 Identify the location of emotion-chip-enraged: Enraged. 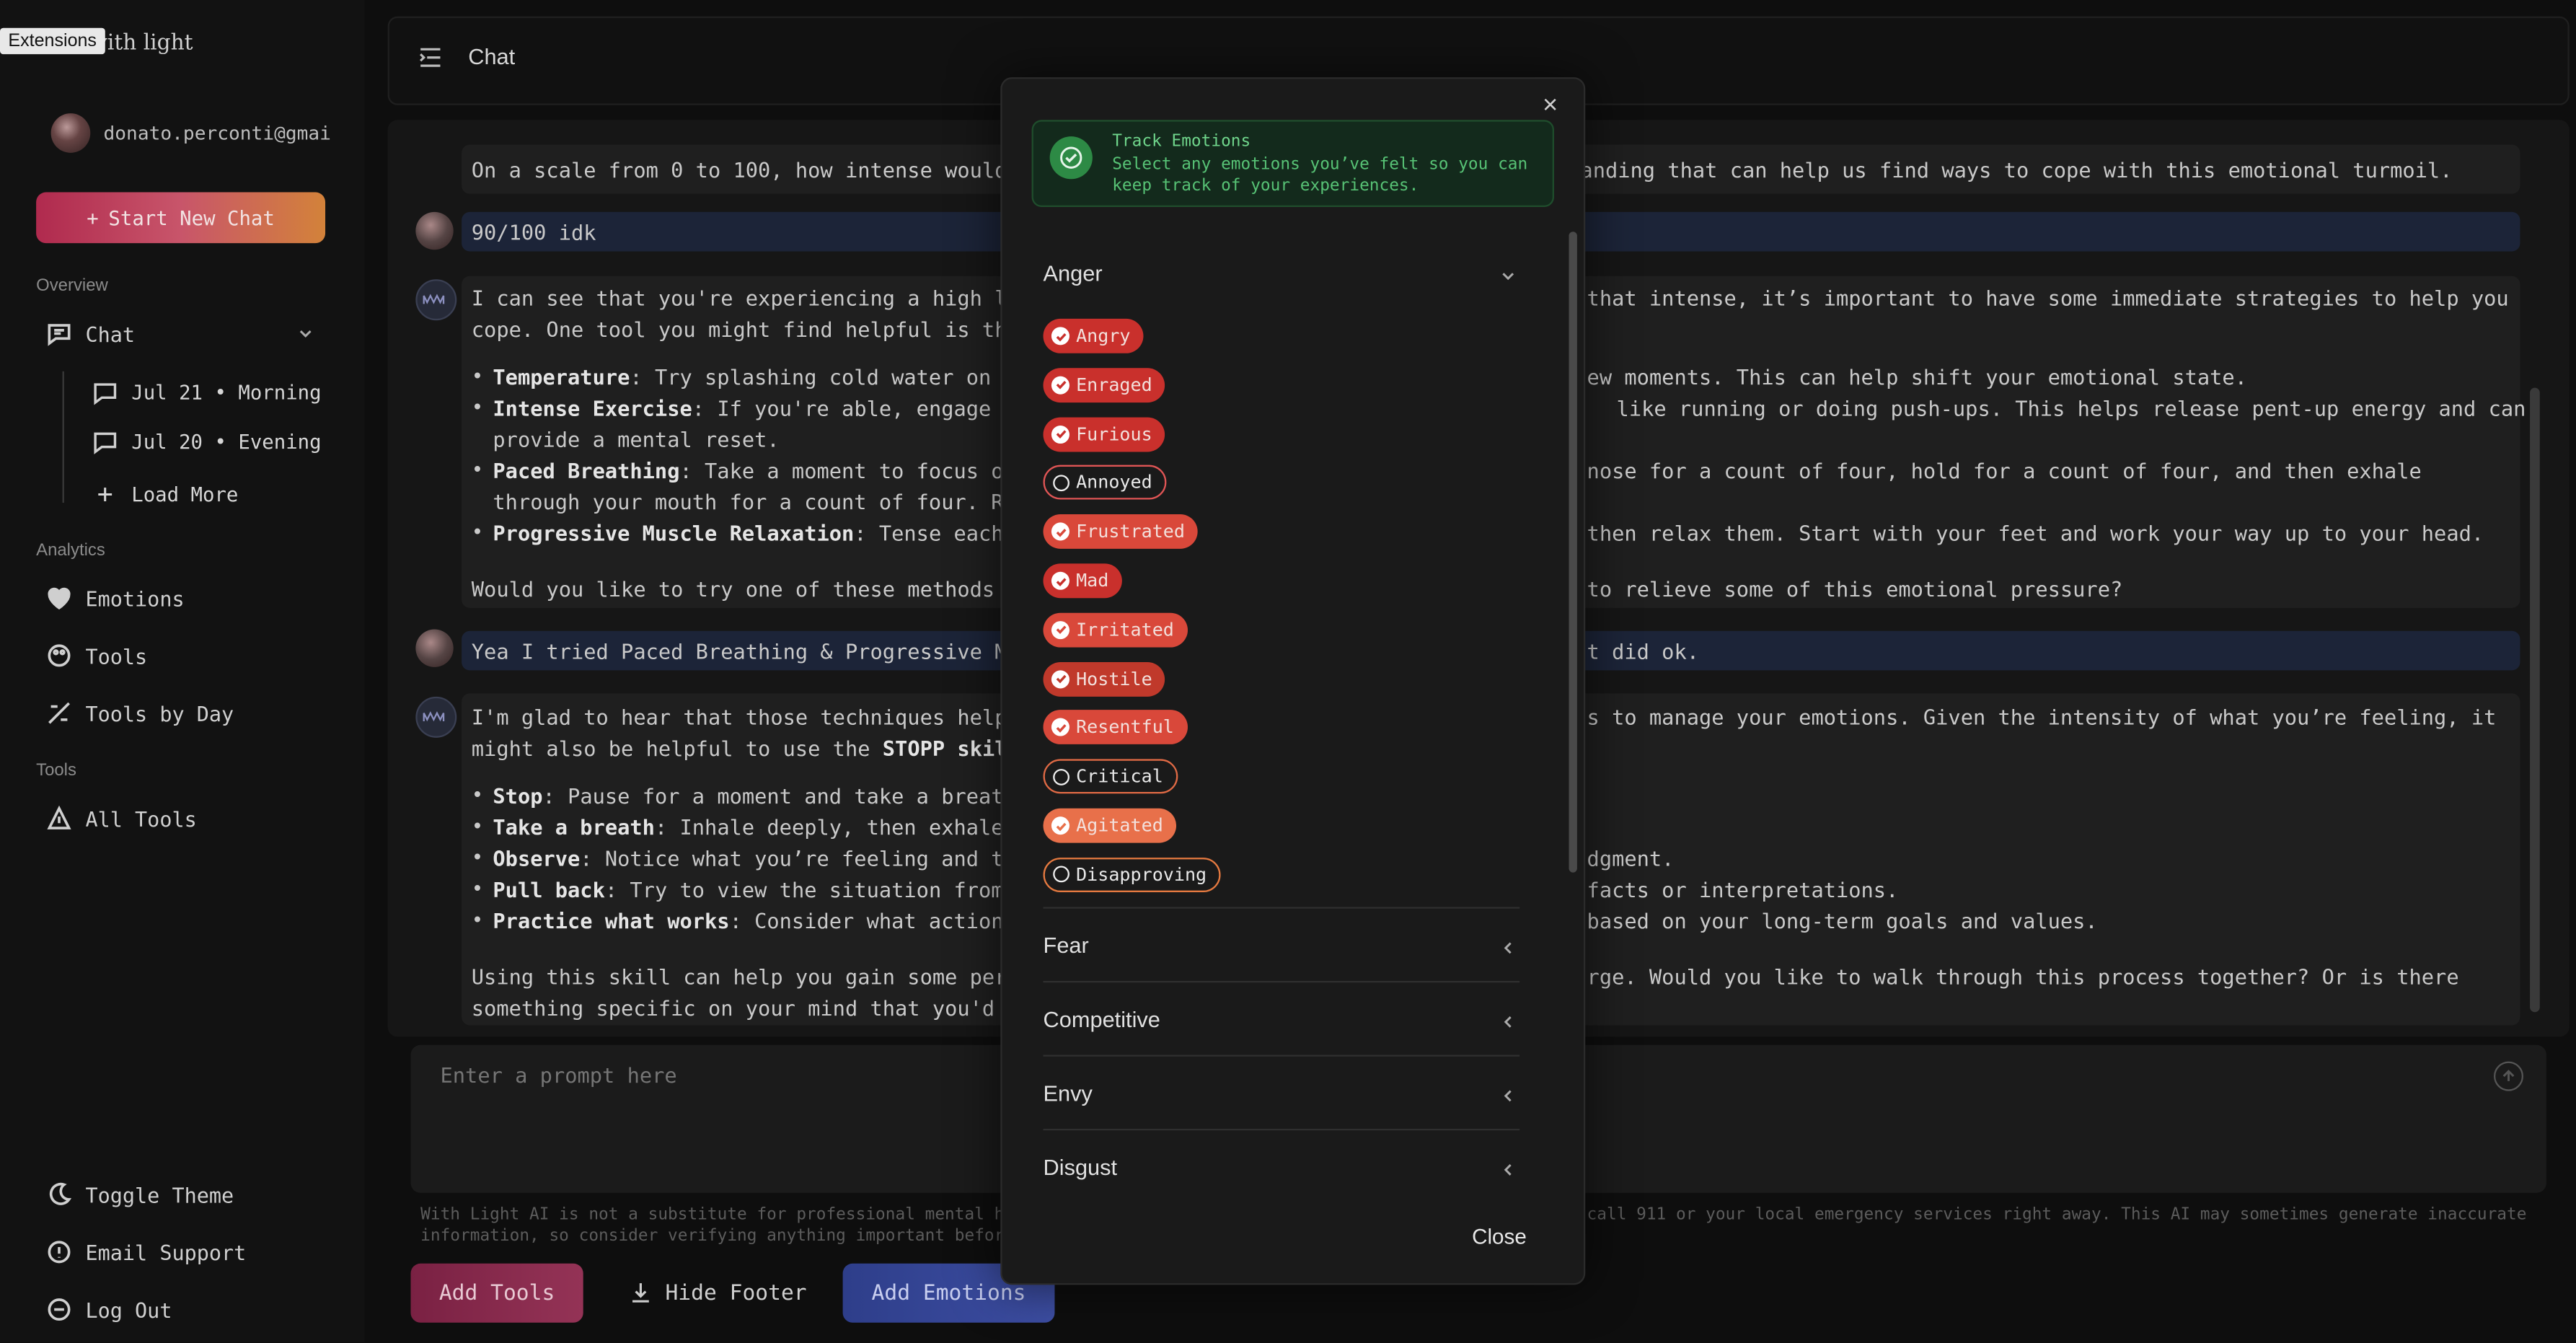
(1104, 385).